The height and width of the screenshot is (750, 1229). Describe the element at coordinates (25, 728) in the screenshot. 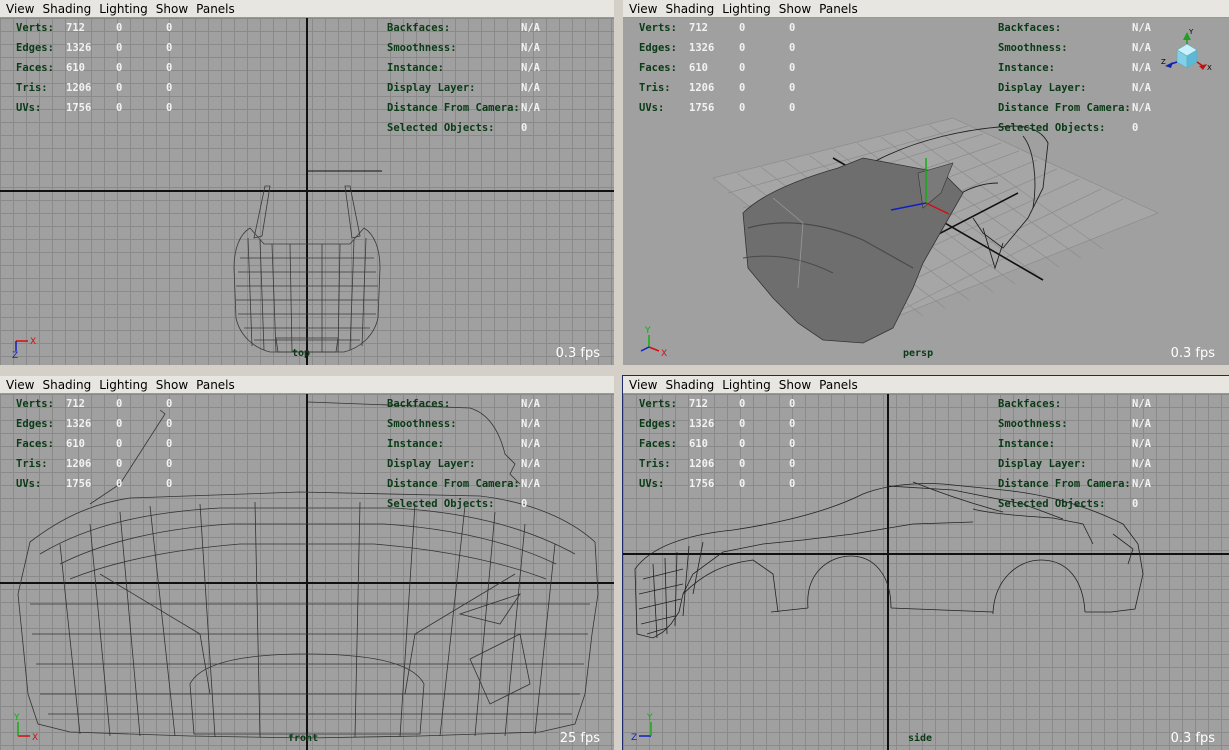

I see `axis-gizmo-icon: X Y` at that location.